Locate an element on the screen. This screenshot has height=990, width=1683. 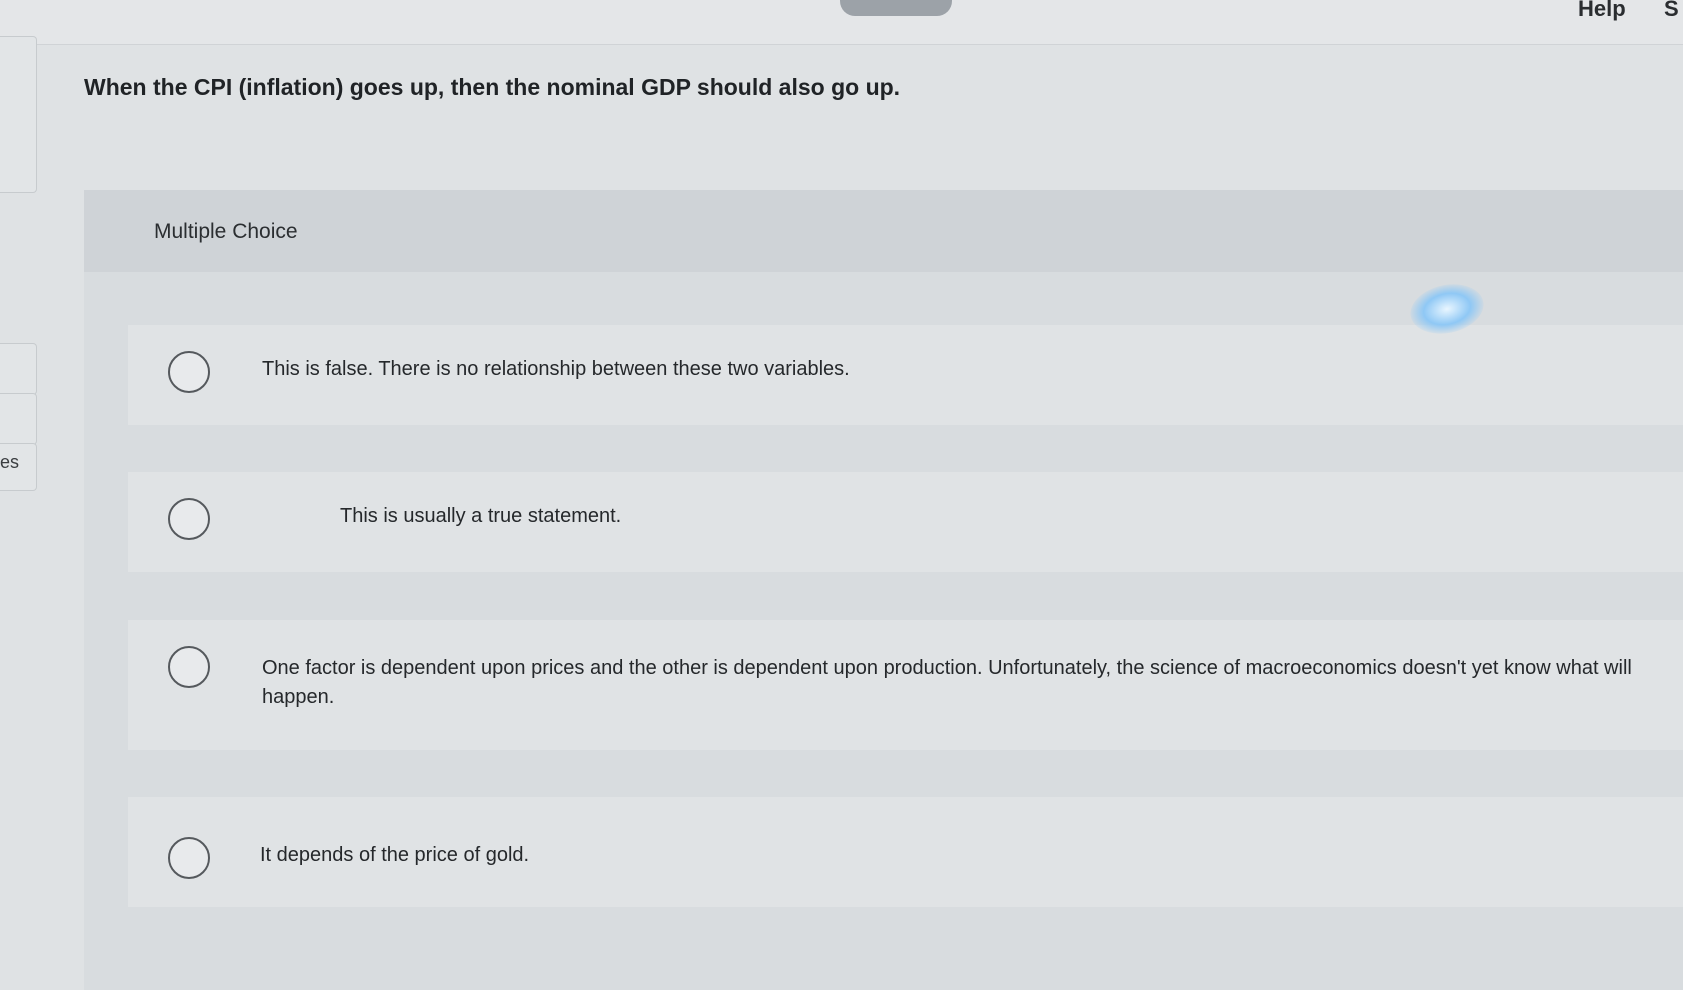
multiple-choice-heading: Multiple Choice is located at coordinates (226, 231).